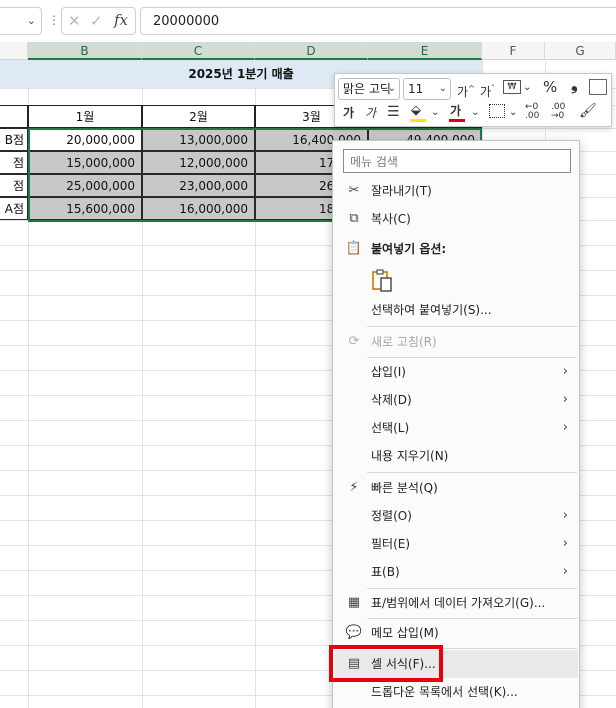 This screenshot has width=616, height=708. What do you see at coordinates (457, 120) in the screenshot?
I see `font-color-swatch` at bounding box center [457, 120].